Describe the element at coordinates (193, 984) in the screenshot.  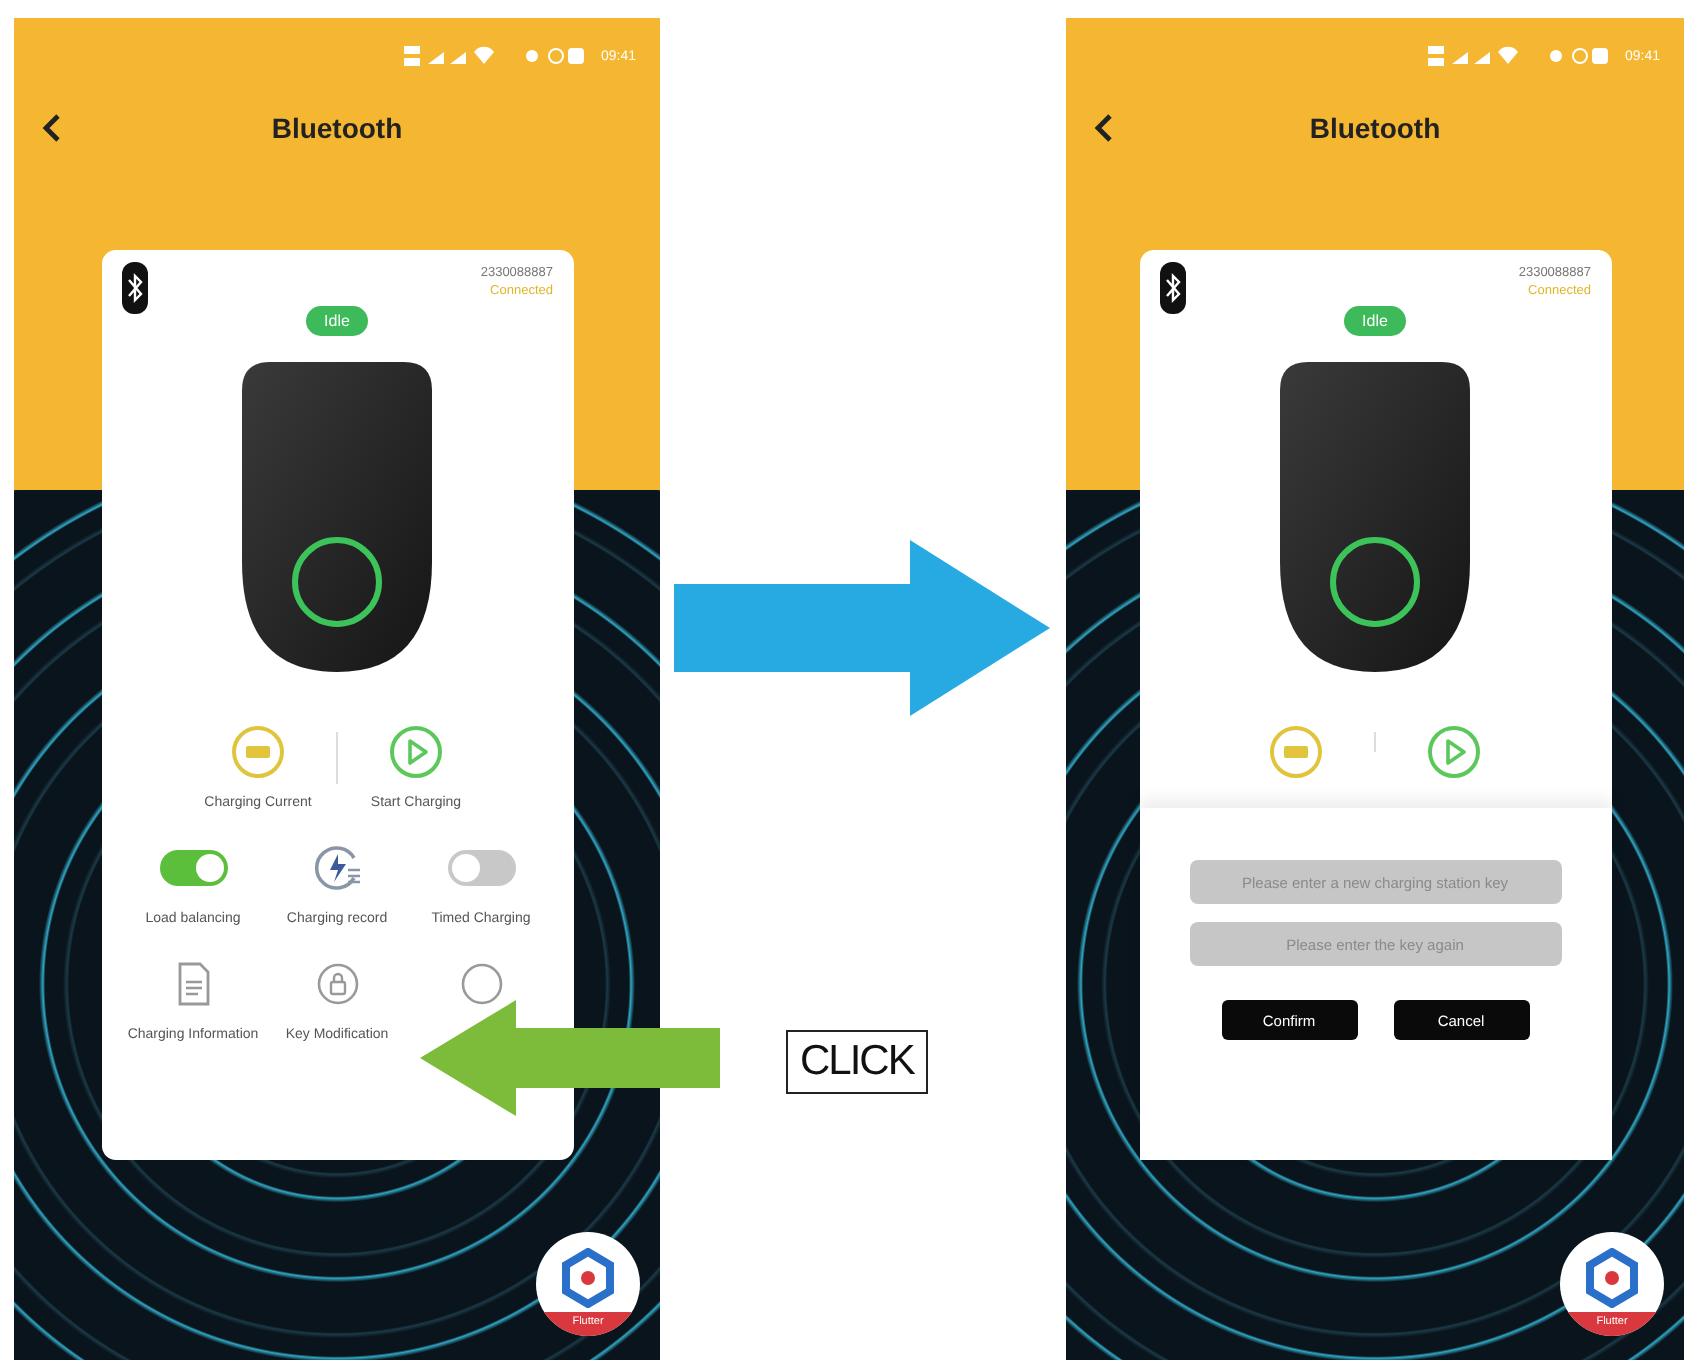
I see `document-icon` at that location.